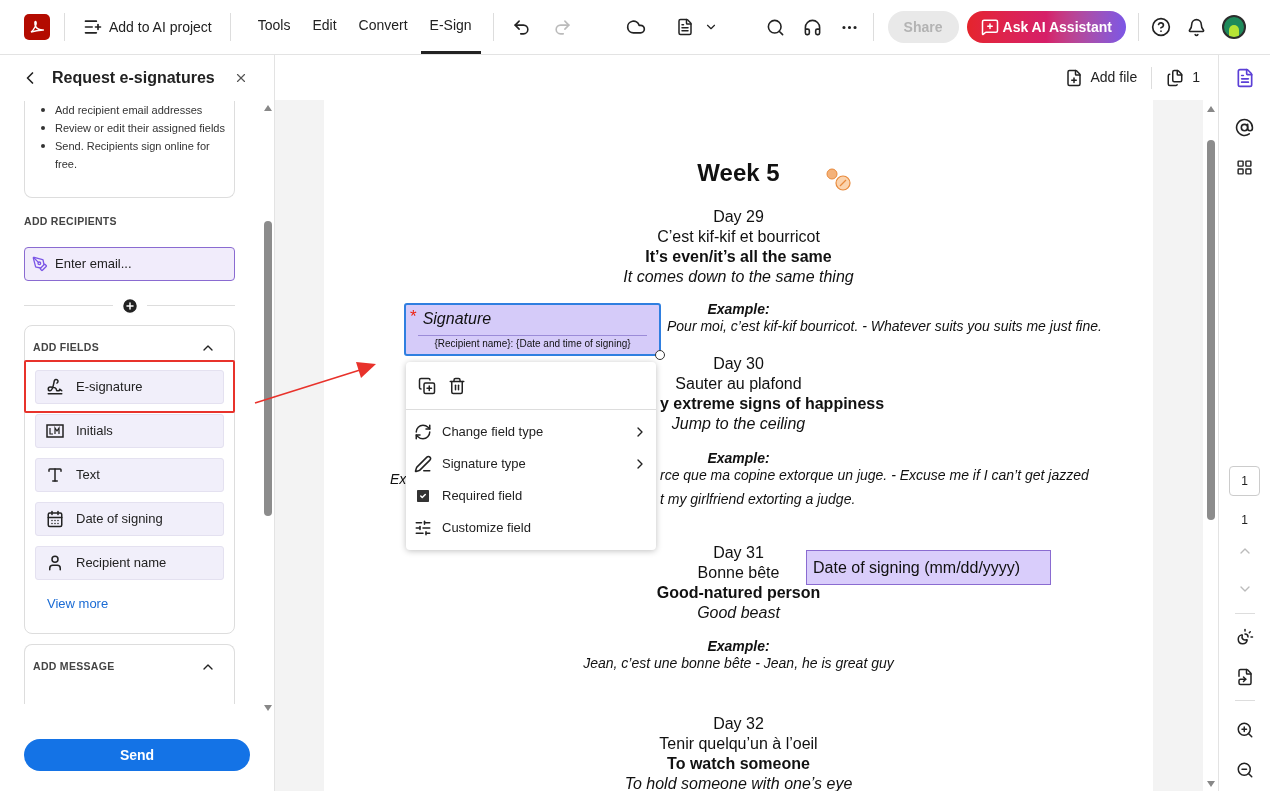 This screenshot has width=1270, height=791. I want to click on field-type-button: Date of signing, so click(130, 518).